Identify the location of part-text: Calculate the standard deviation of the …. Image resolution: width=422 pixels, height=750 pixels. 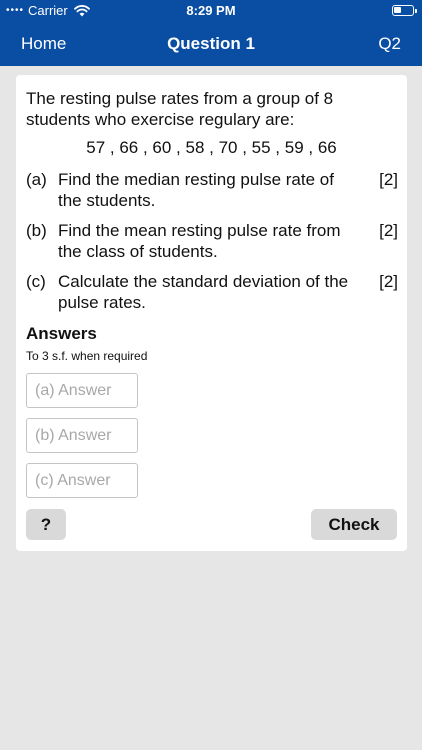
(203, 292).